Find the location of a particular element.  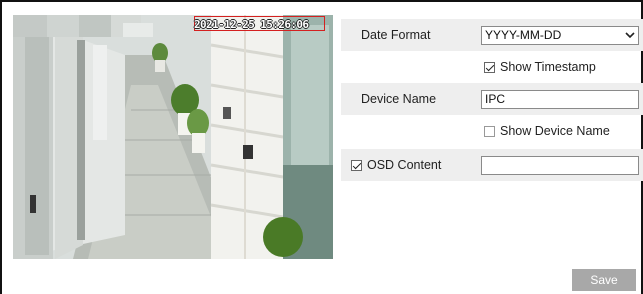

show-timestamp-toggle: Show Timestamp is located at coordinates (540, 67).